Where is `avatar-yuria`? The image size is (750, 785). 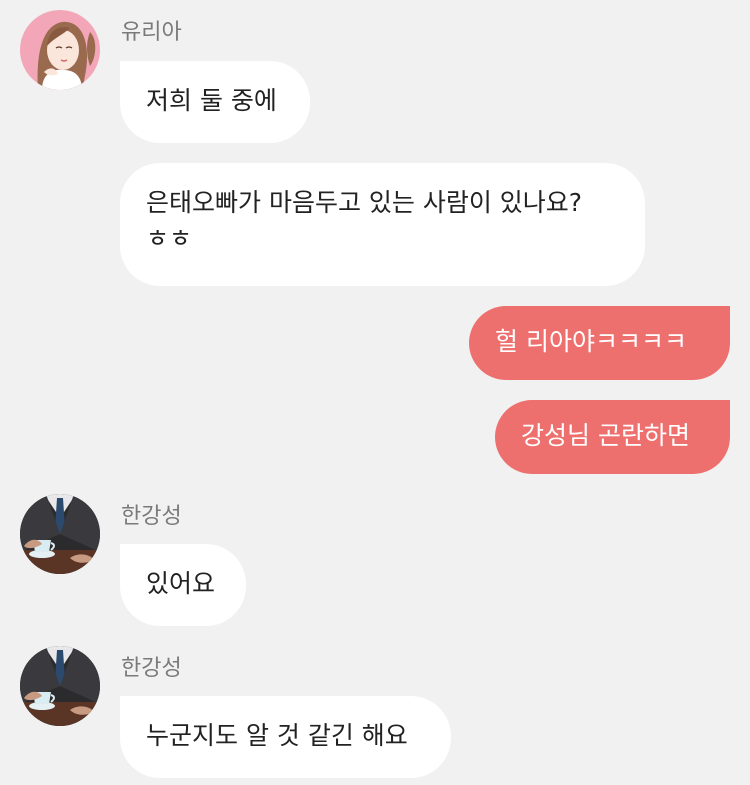
avatar-yuria is located at coordinates (60, 50).